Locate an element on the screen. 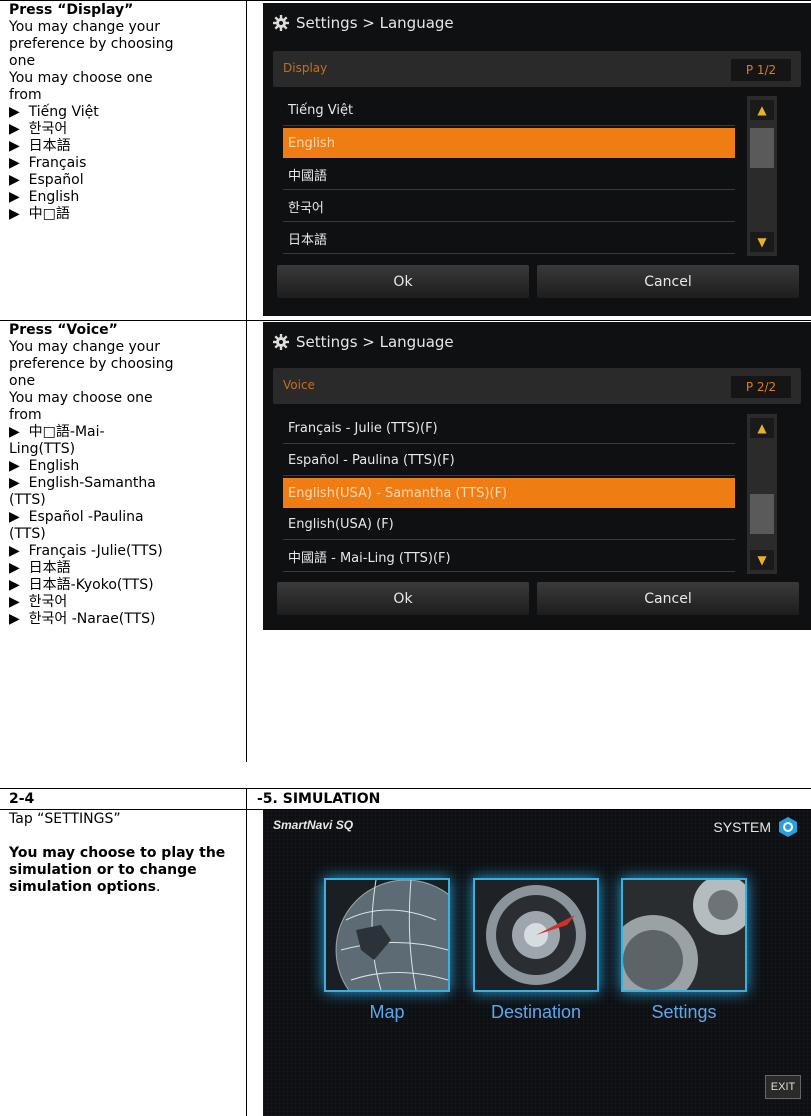 The image size is (811, 1116). language-list-item: ▶ 中□語 is located at coordinates (39, 214).